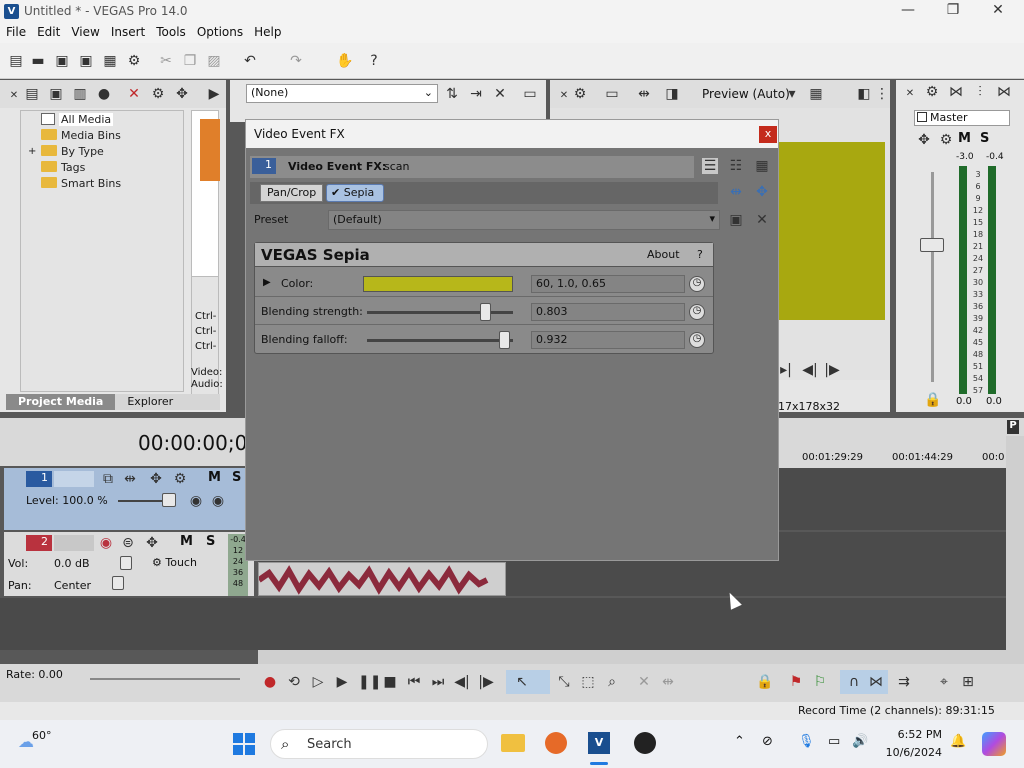  I want to click on menu-file: File, so click(15, 31).